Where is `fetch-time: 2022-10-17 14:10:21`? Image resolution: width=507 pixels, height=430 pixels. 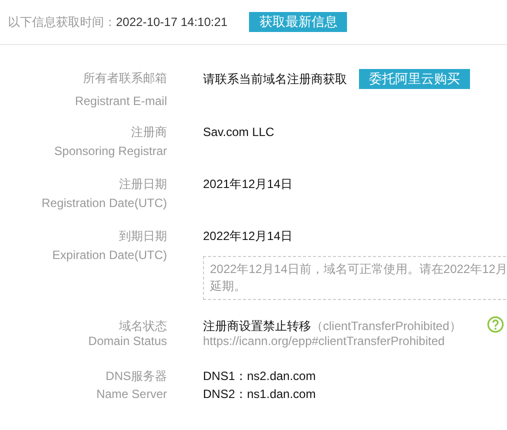
fetch-time: 2022-10-17 14:10:21 is located at coordinates (172, 22).